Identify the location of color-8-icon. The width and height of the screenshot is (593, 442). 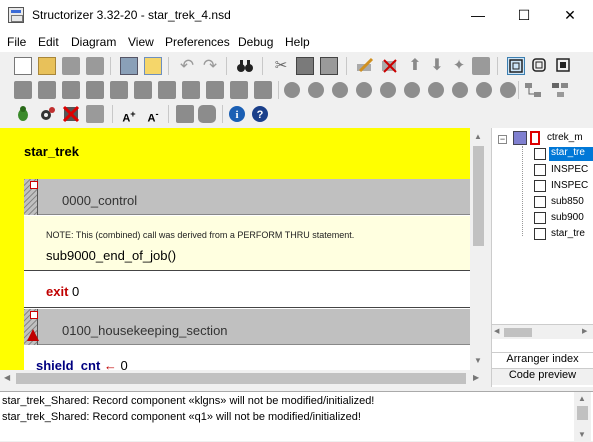
(460, 90).